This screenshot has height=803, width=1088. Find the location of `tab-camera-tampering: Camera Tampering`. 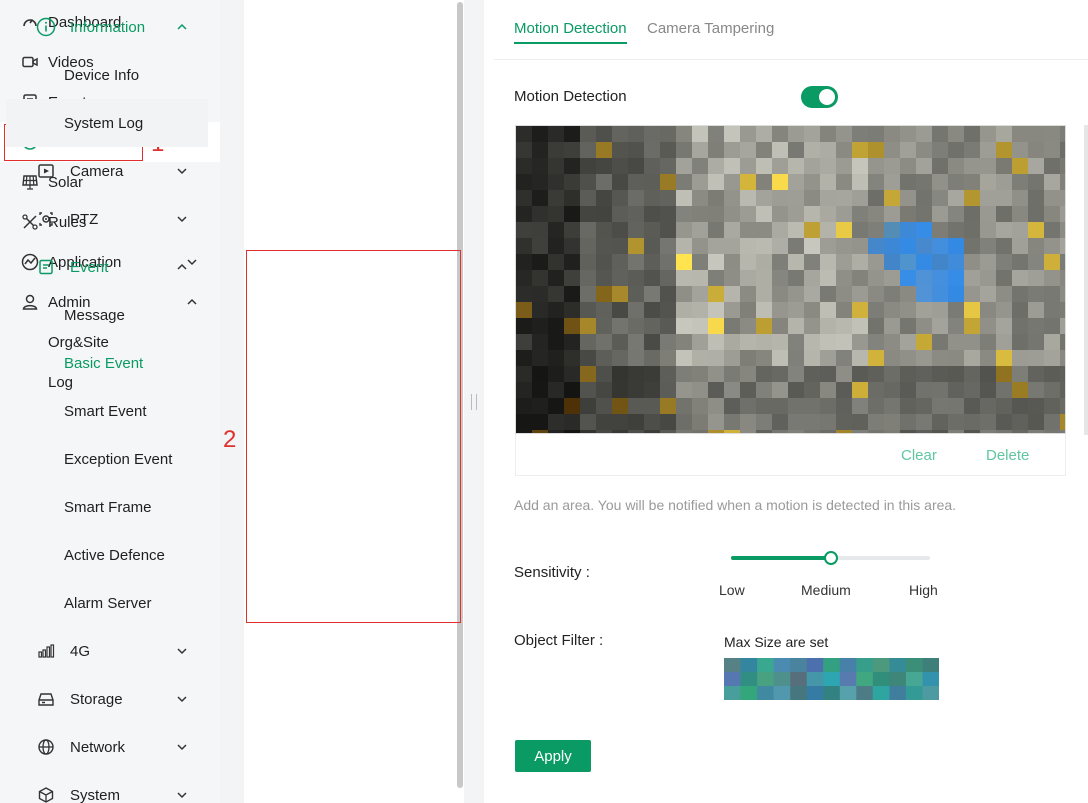

tab-camera-tampering: Camera Tampering is located at coordinates (710, 32).